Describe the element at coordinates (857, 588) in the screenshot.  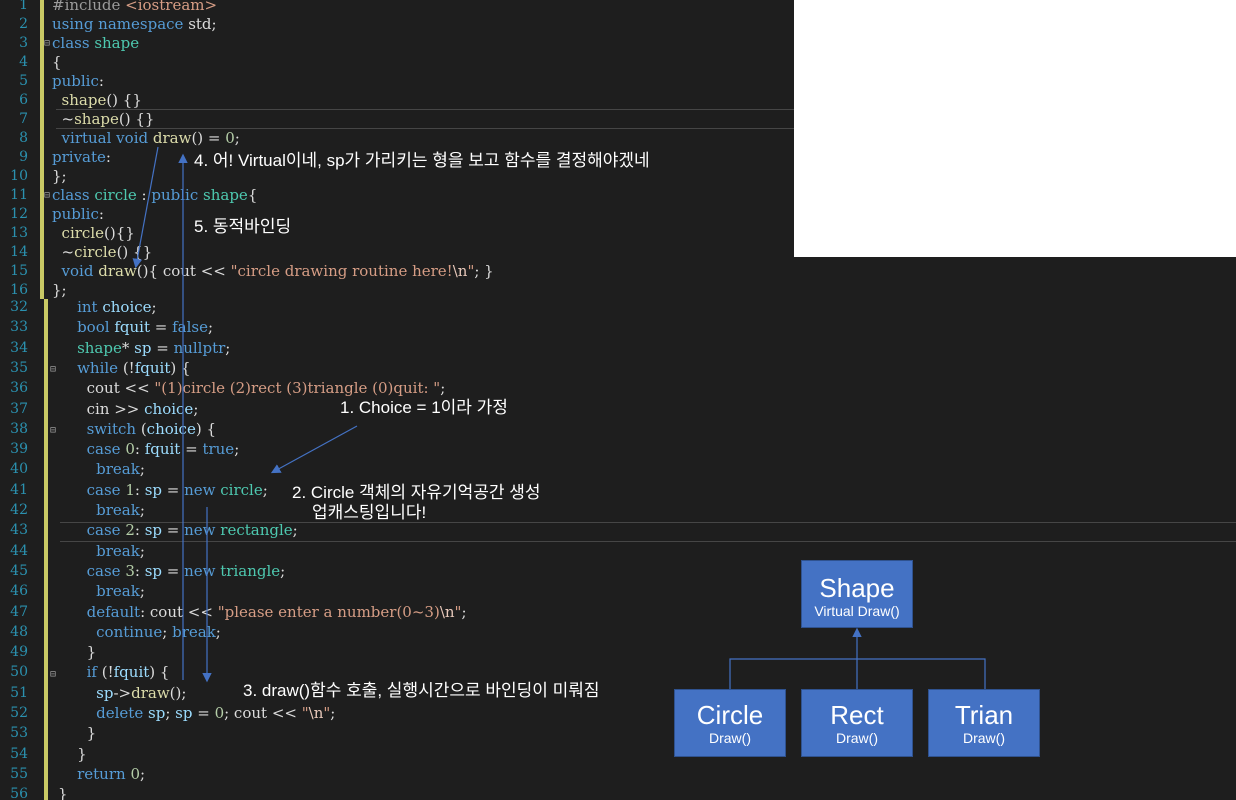
I see `diagram-title: Shape` at that location.